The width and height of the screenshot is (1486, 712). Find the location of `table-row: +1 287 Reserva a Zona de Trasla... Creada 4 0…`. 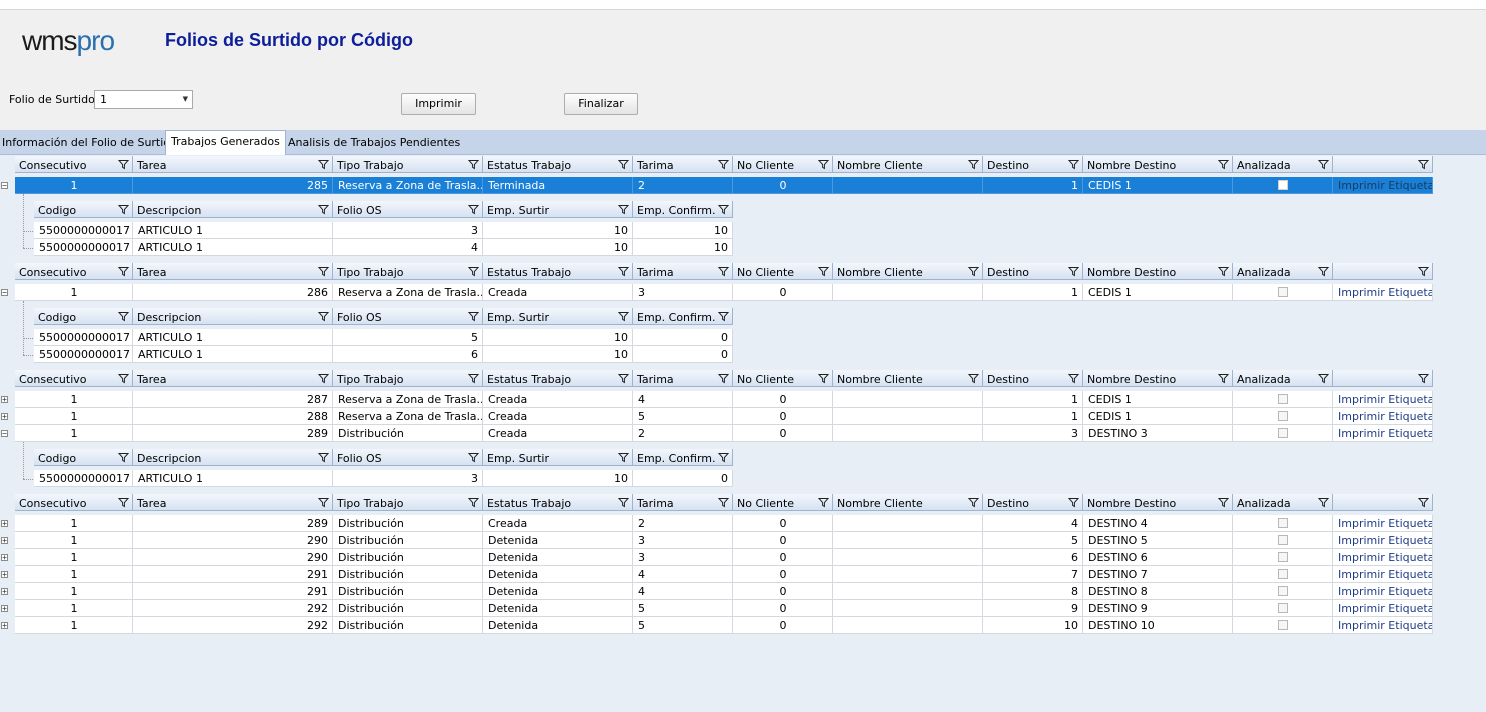

table-row: +1 287 Reserva a Zona de Trasla... Creada 4 0… is located at coordinates (743, 399).